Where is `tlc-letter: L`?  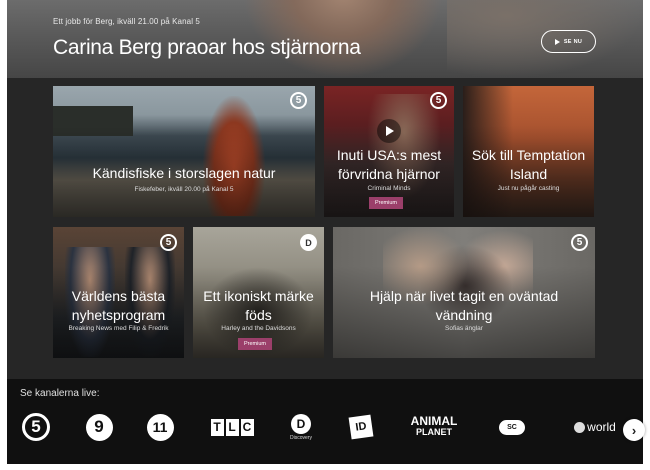 tlc-letter: L is located at coordinates (232, 427).